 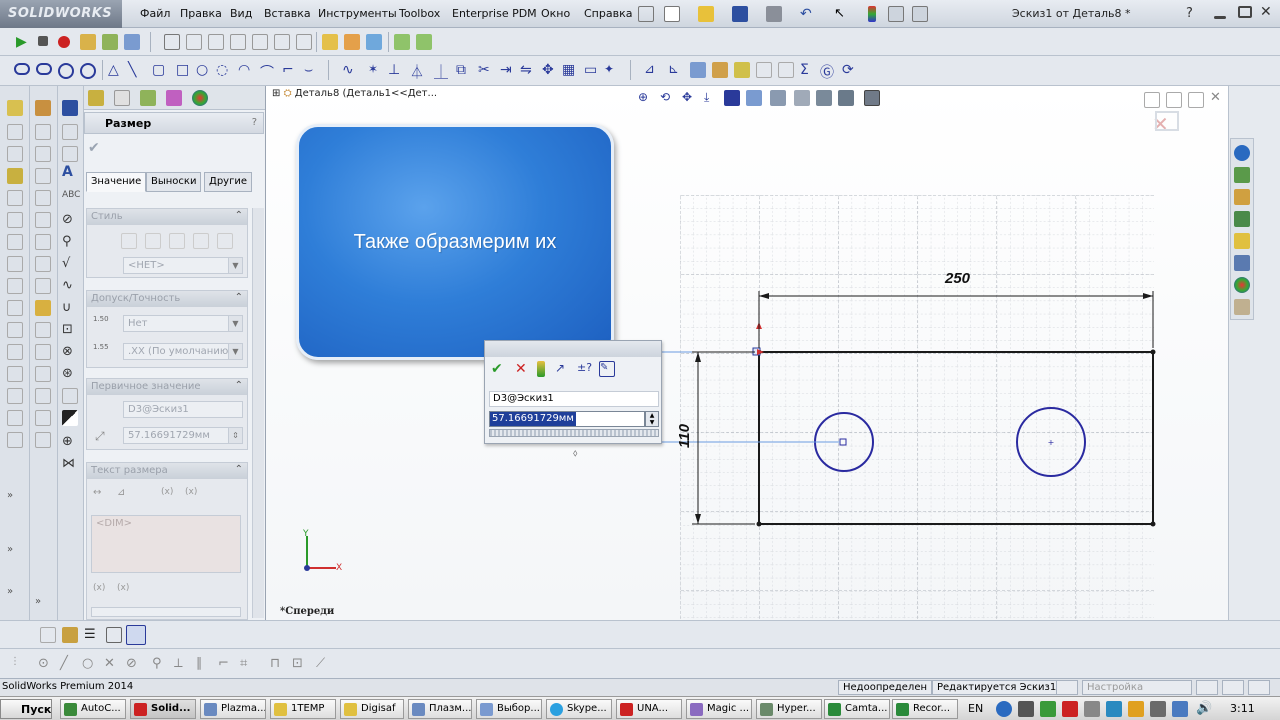 What do you see at coordinates (846, 98) in the screenshot?
I see `view-settings-icon` at bounding box center [846, 98].